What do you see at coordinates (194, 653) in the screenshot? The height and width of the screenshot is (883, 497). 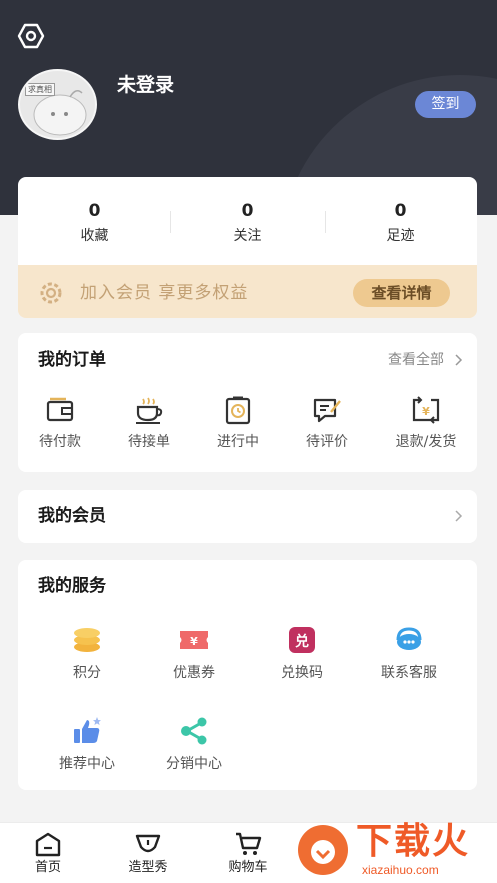 I see `service-coupons: ¥ 优惠券` at bounding box center [194, 653].